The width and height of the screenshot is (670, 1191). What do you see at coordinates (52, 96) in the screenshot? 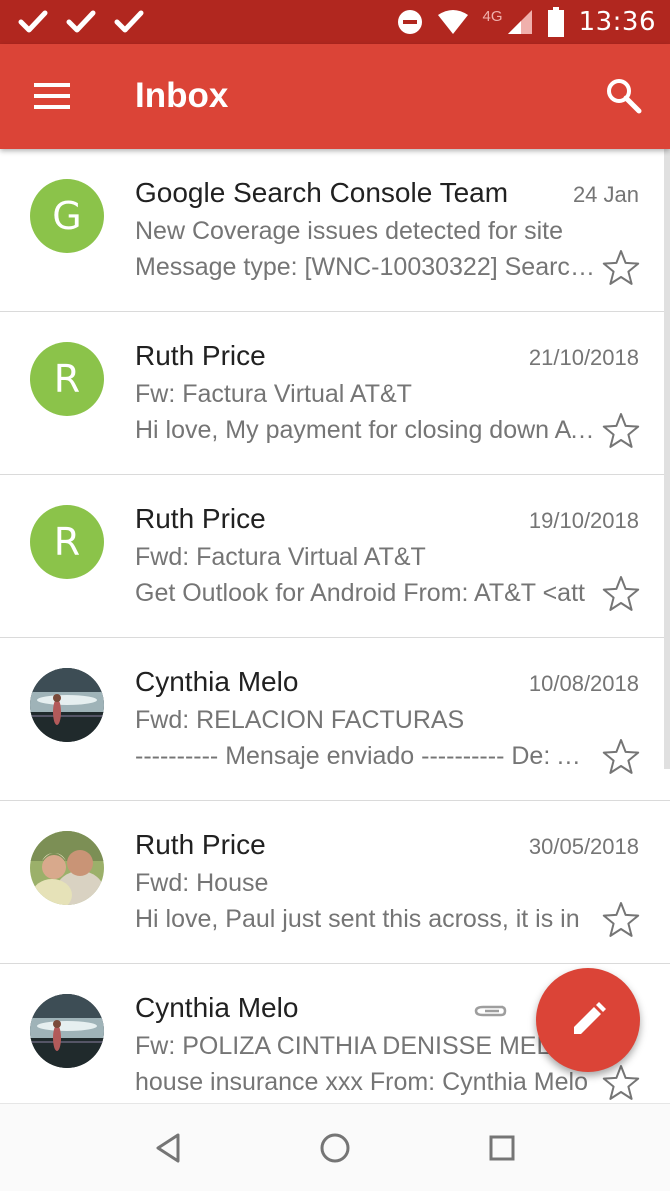
I see `hamburger-menu-icon` at bounding box center [52, 96].